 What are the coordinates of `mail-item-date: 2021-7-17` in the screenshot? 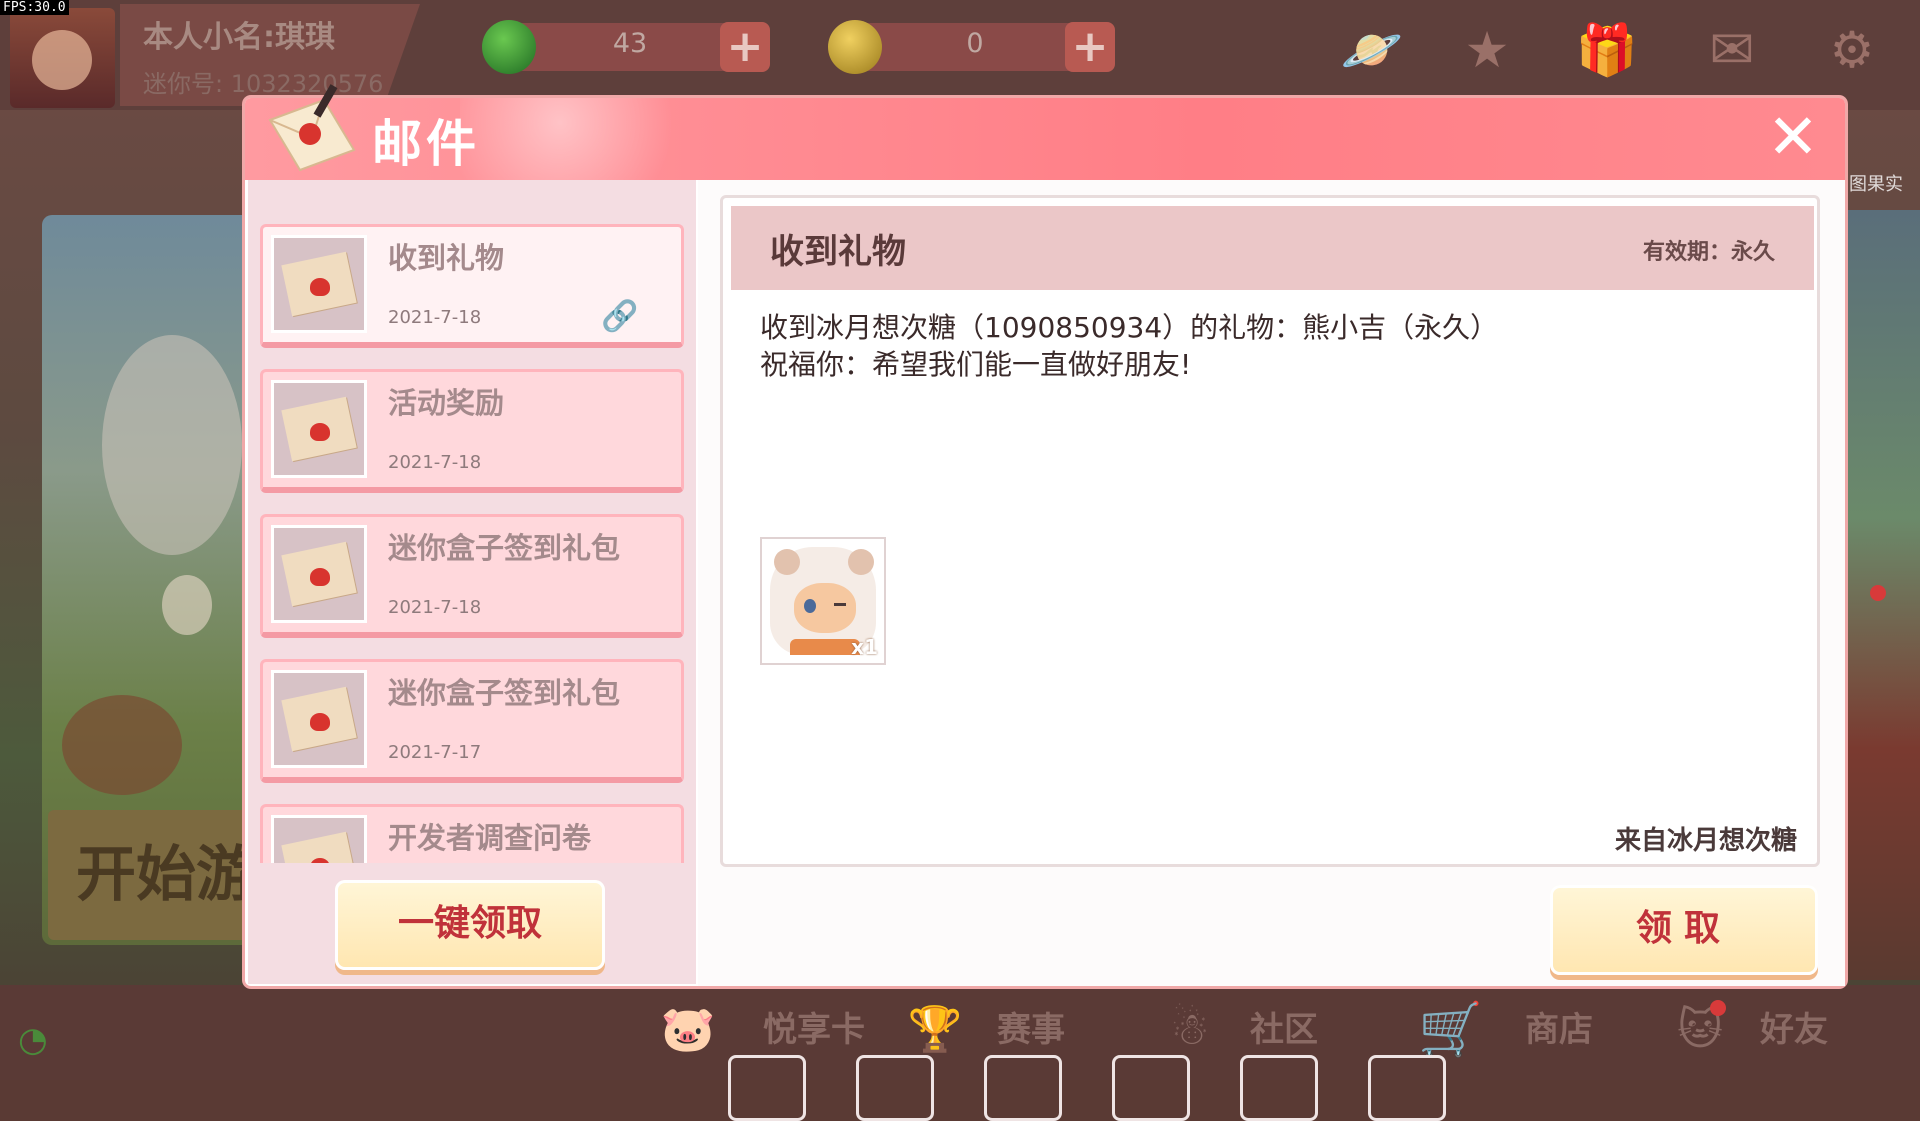 It's located at (435, 752).